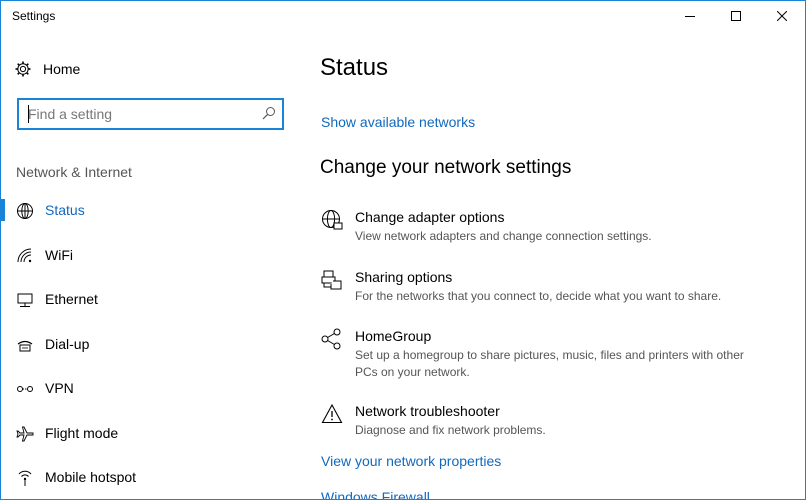 The height and width of the screenshot is (500, 806). What do you see at coordinates (446, 167) in the screenshot?
I see `section-heading: Change your network settings` at bounding box center [446, 167].